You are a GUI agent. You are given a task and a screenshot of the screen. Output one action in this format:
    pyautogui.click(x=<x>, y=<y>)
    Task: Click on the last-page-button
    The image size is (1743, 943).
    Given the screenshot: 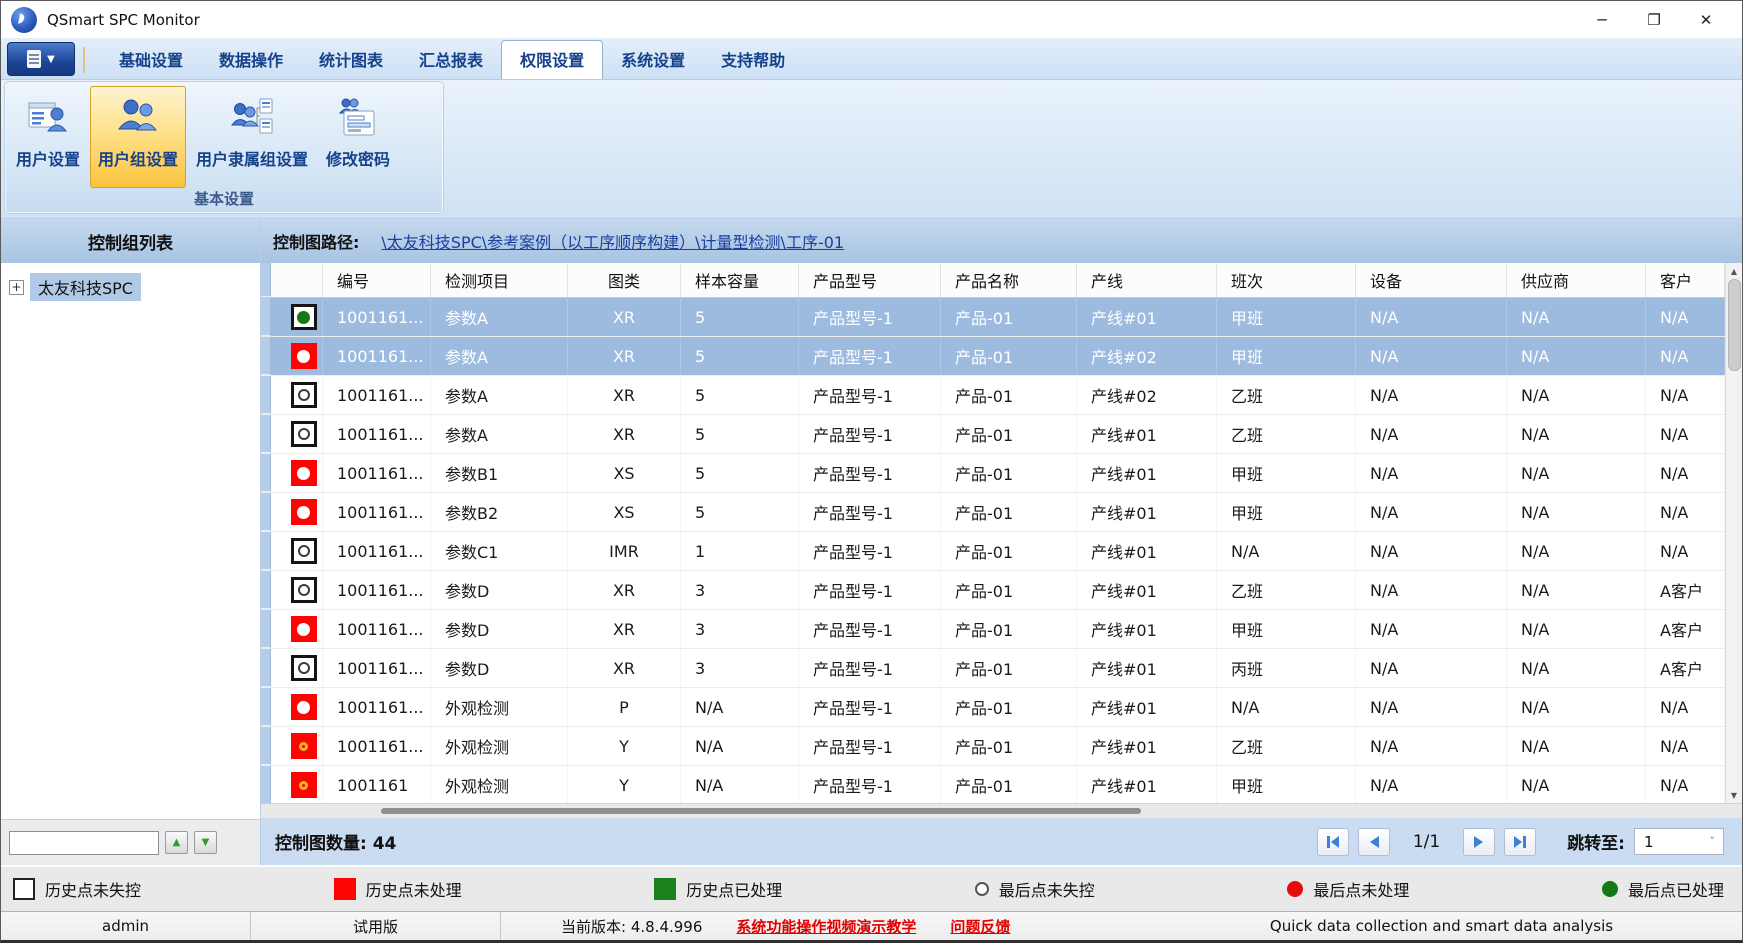 What is the action you would take?
    pyautogui.click(x=1520, y=841)
    